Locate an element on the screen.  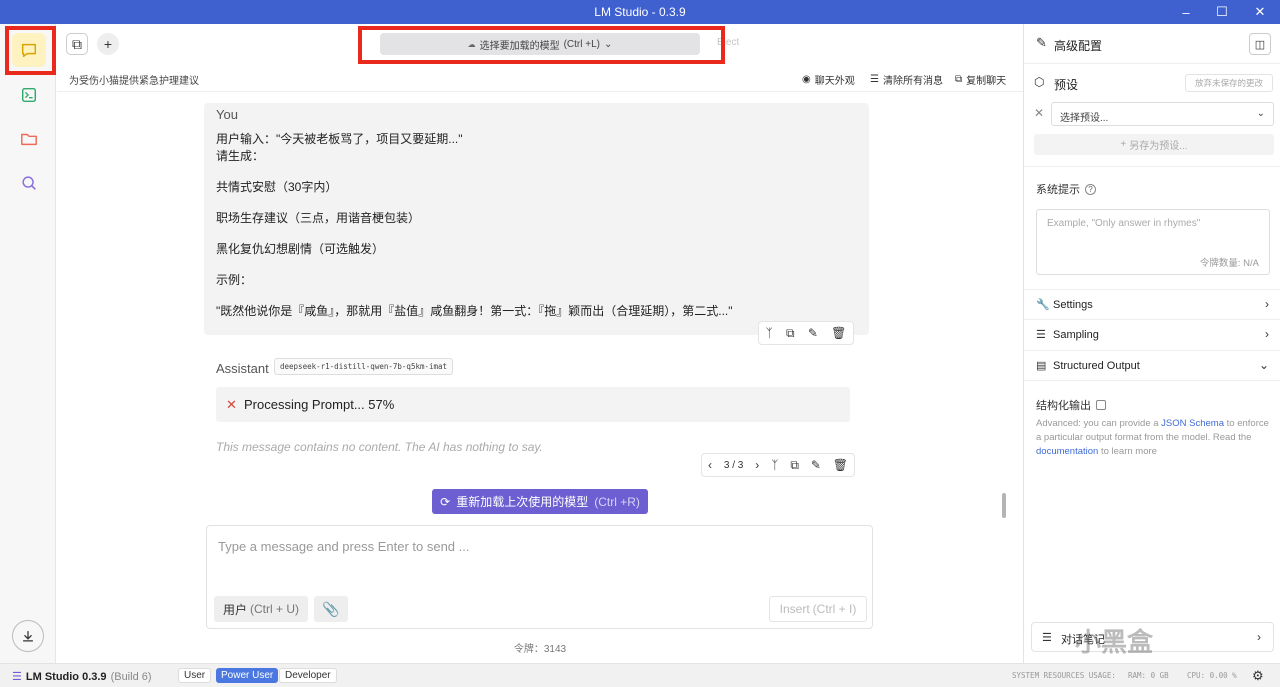
chat-title: 为受伤小猫提供紧急护理建议 is located at coordinates (134, 81).